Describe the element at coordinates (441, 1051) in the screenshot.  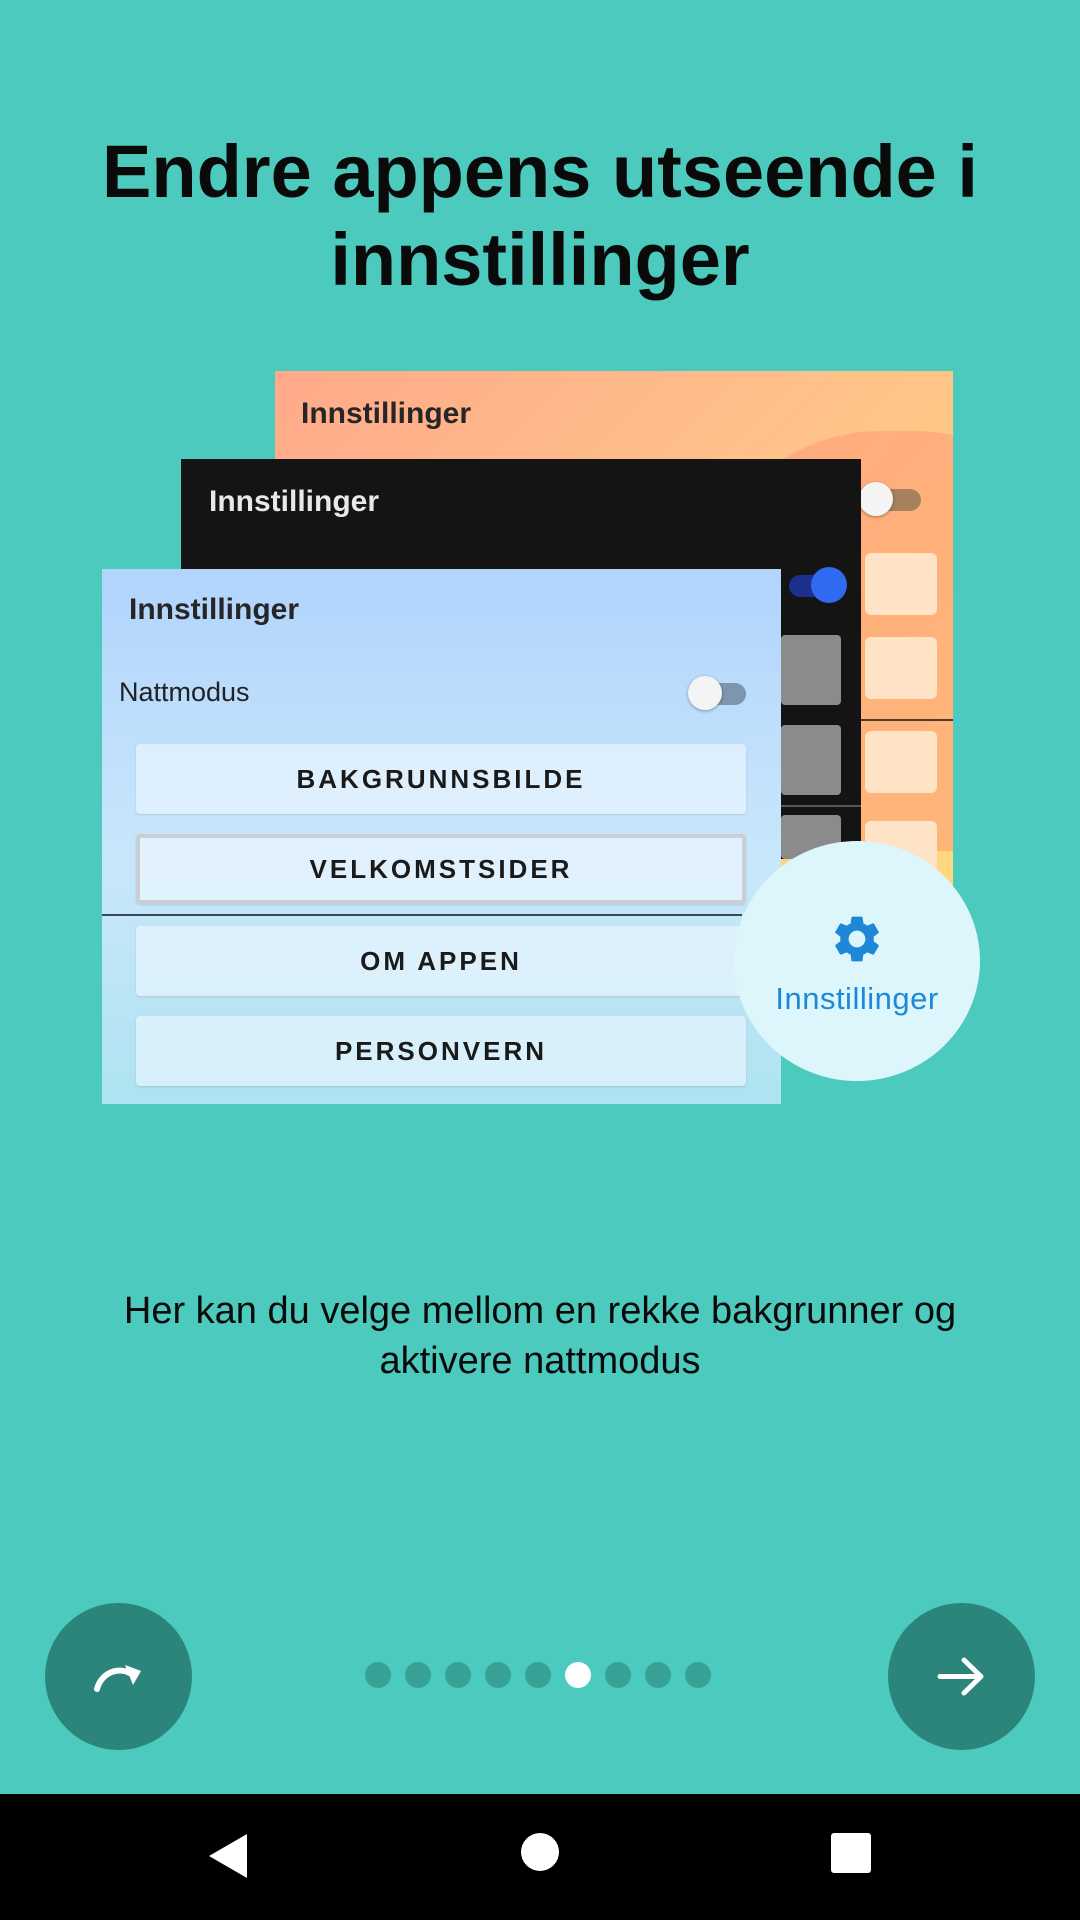
I see `privacy-button: PERSONVERN` at that location.